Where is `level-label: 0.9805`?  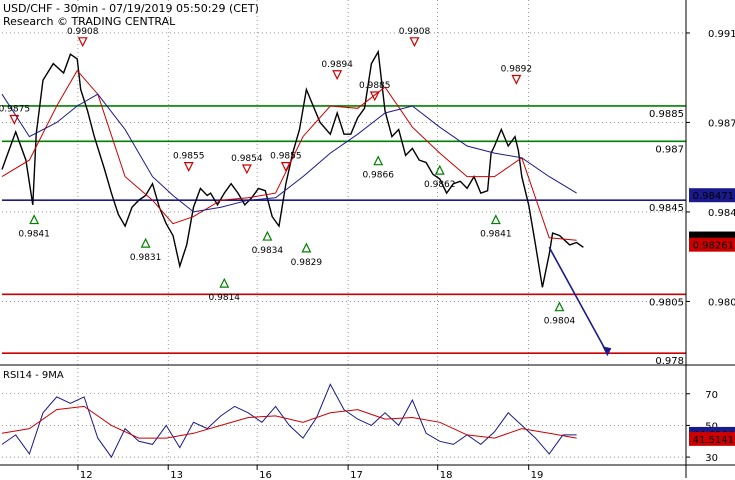
level-label: 0.9805 is located at coordinates (666, 302).